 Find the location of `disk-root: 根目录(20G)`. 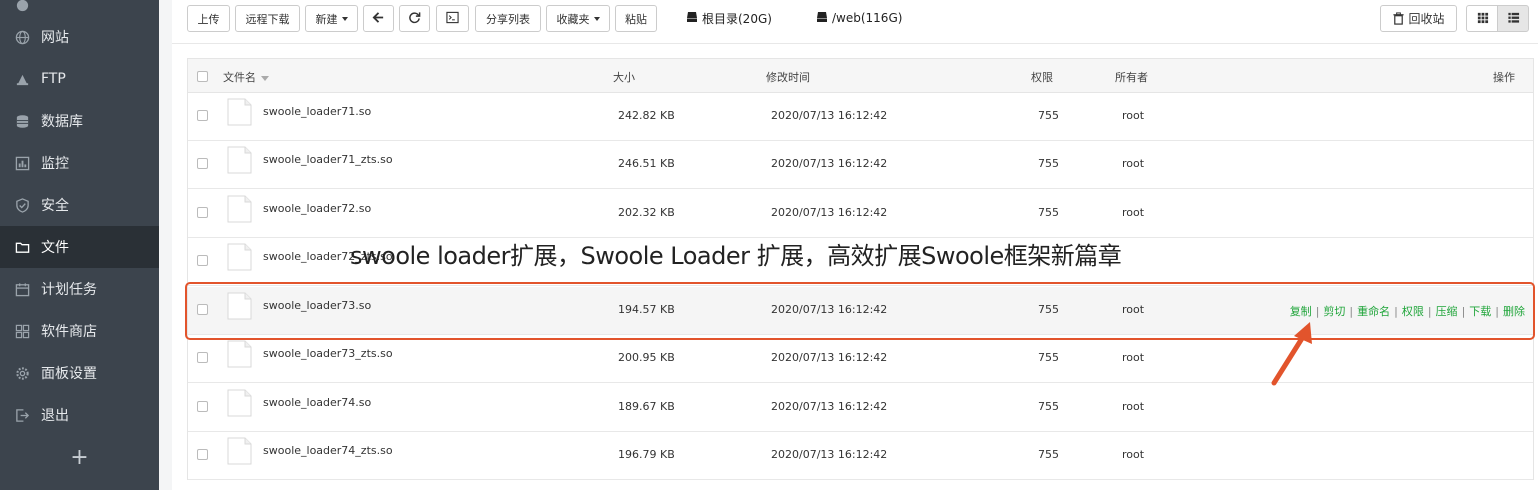

disk-root: 根目录(20G) is located at coordinates (729, 18).